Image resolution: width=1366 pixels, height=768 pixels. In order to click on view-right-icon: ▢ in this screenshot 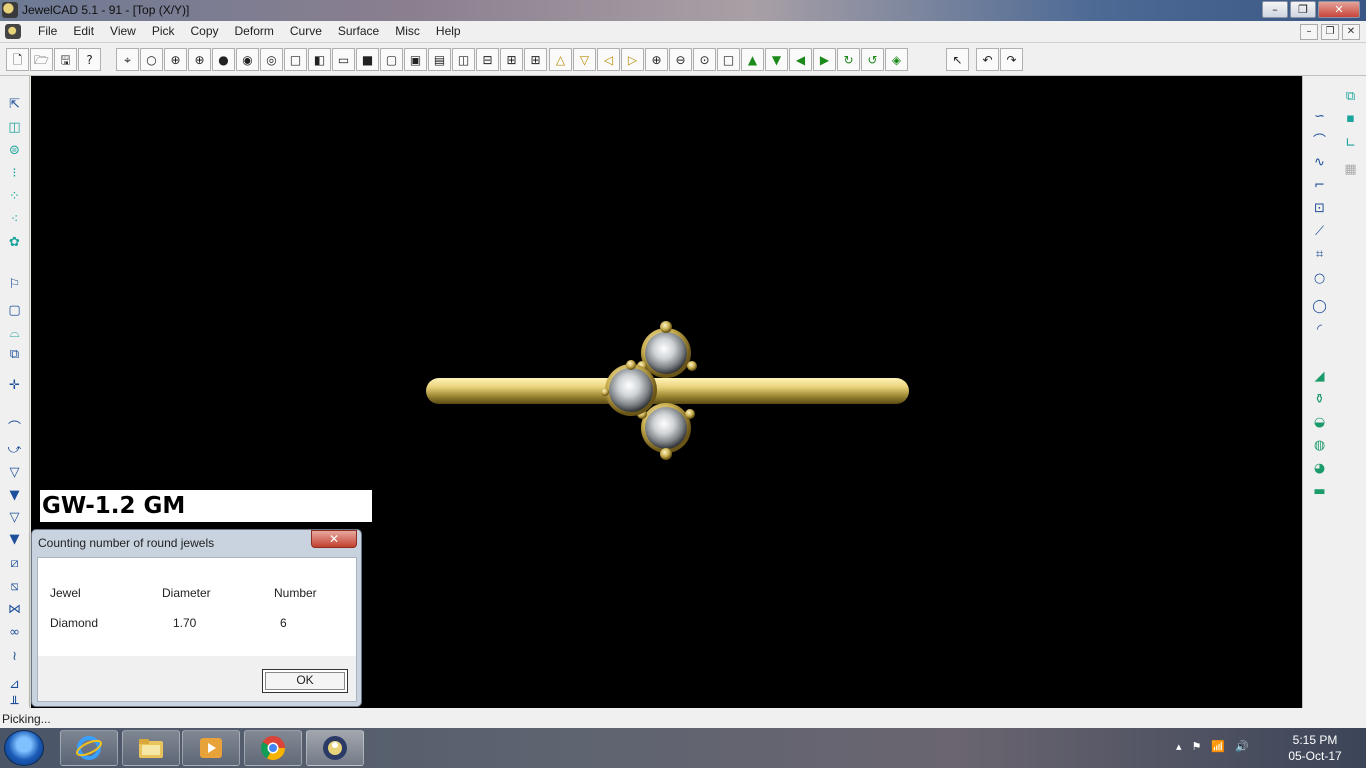, I will do `click(391, 59)`.